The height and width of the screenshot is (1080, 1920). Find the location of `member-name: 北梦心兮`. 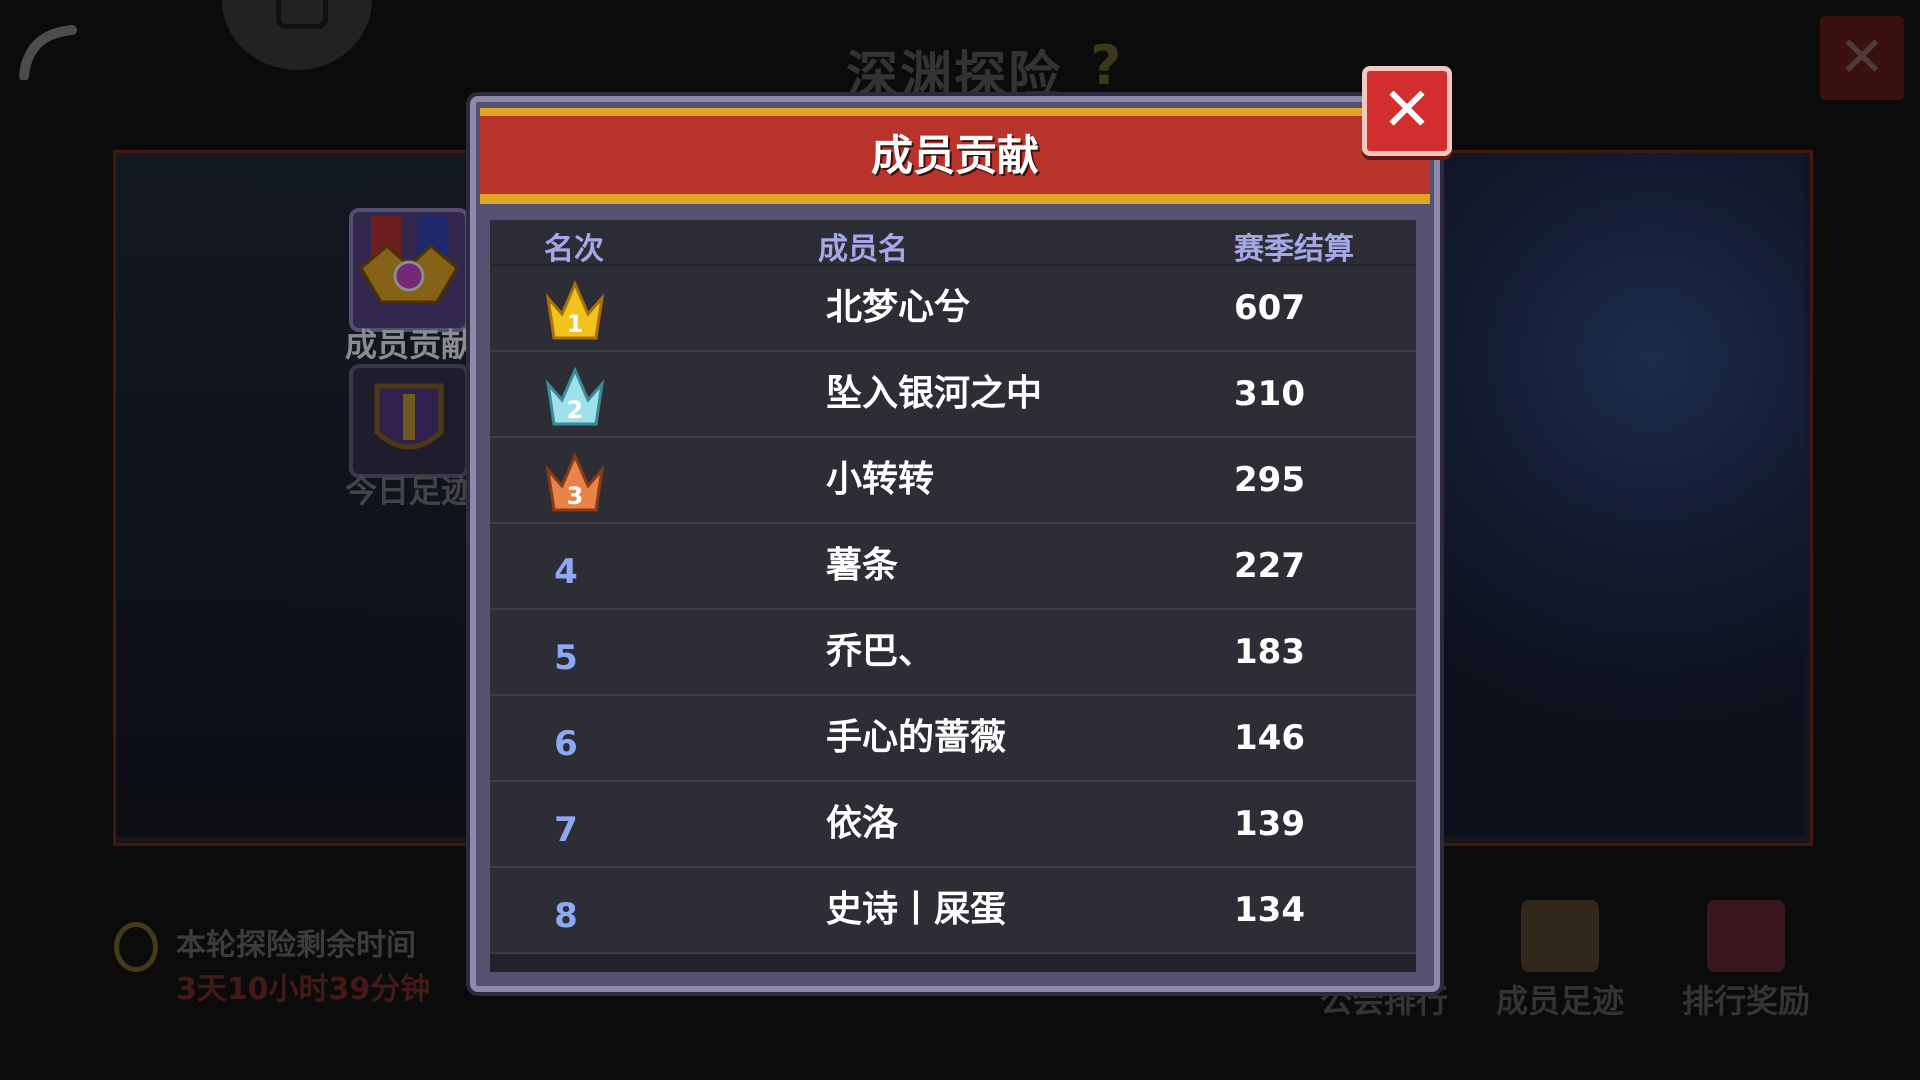

member-name: 北梦心兮 is located at coordinates (898, 307).